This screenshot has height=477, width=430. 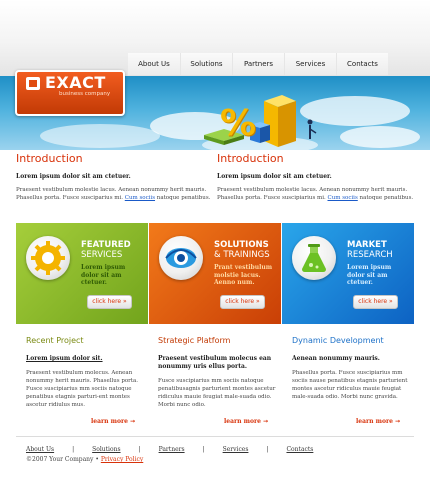 I want to click on feature-title: MARKET, so click(x=367, y=245).